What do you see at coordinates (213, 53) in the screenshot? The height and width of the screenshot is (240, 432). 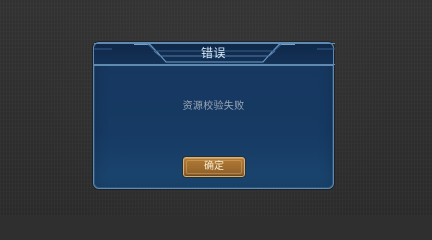 I see `dialog-title: 错误` at bounding box center [213, 53].